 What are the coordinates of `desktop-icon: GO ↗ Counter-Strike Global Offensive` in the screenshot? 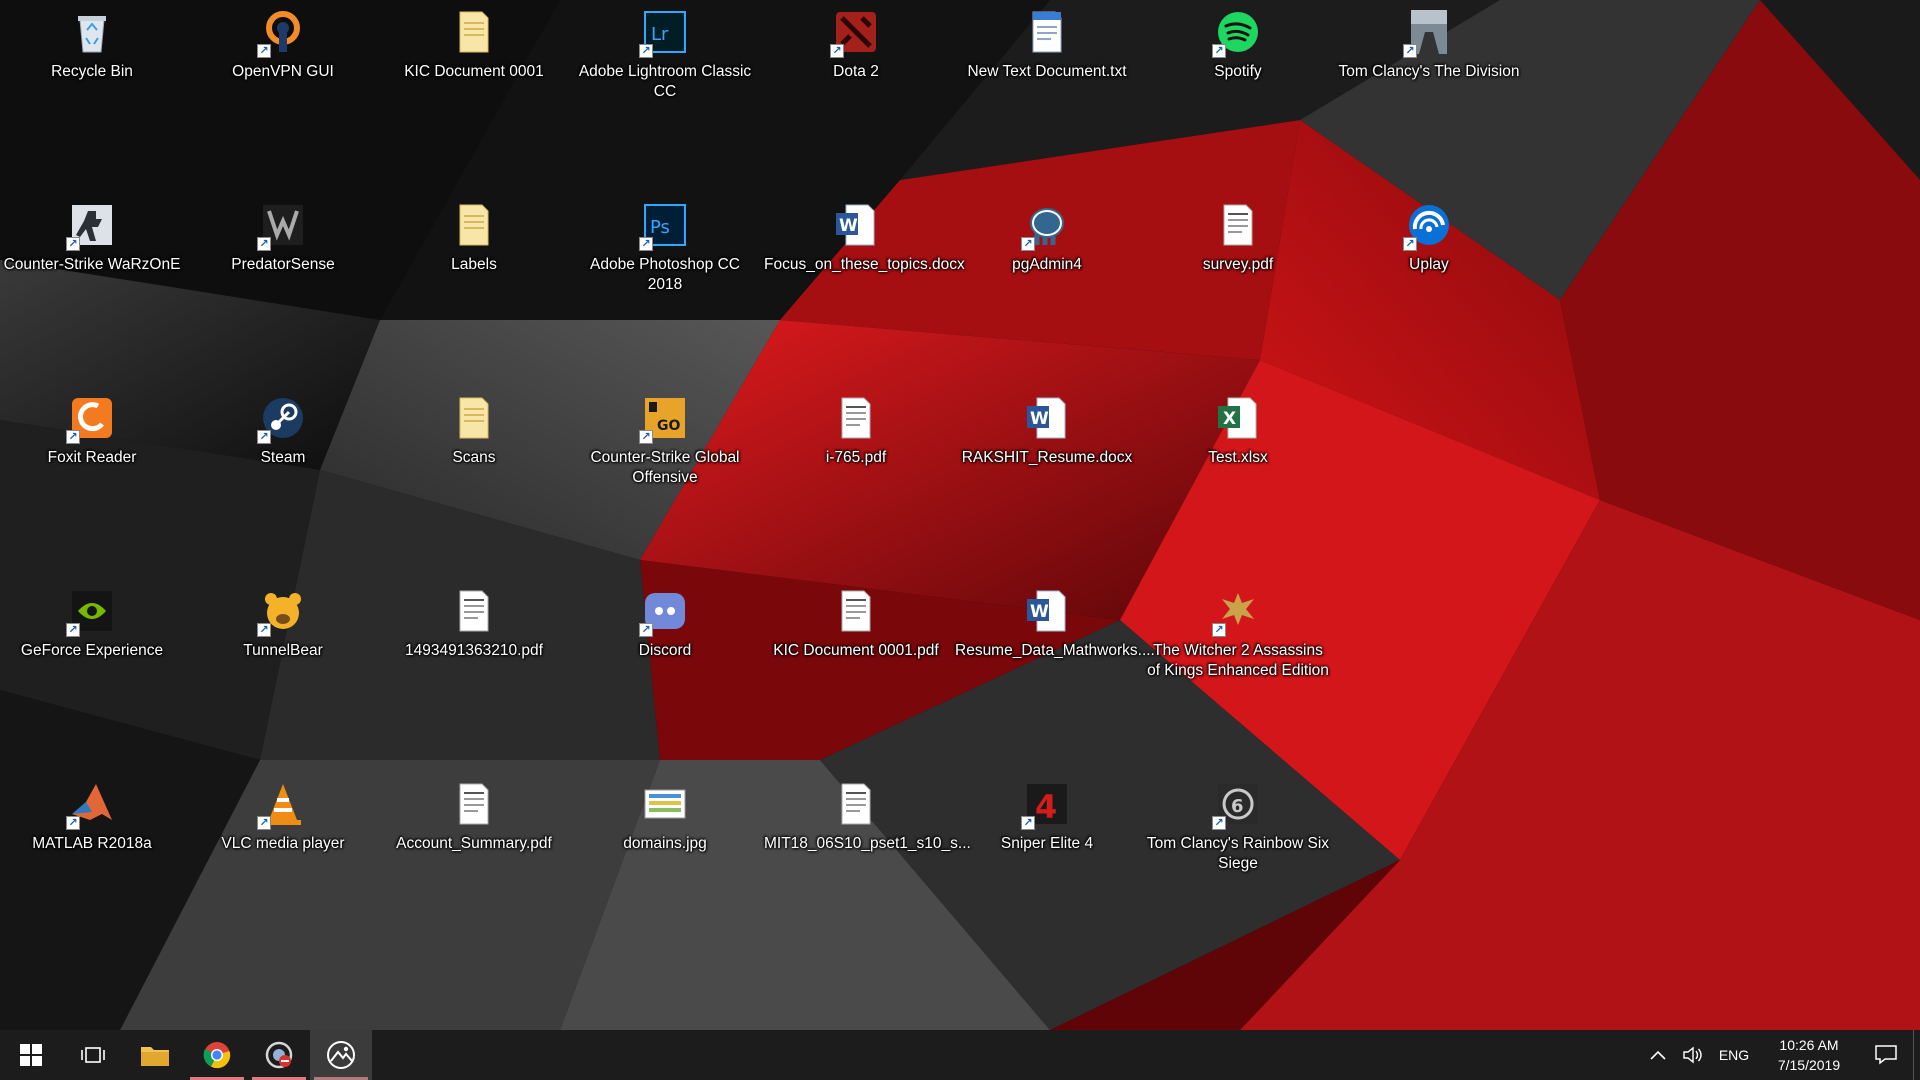 It's located at (665, 475).